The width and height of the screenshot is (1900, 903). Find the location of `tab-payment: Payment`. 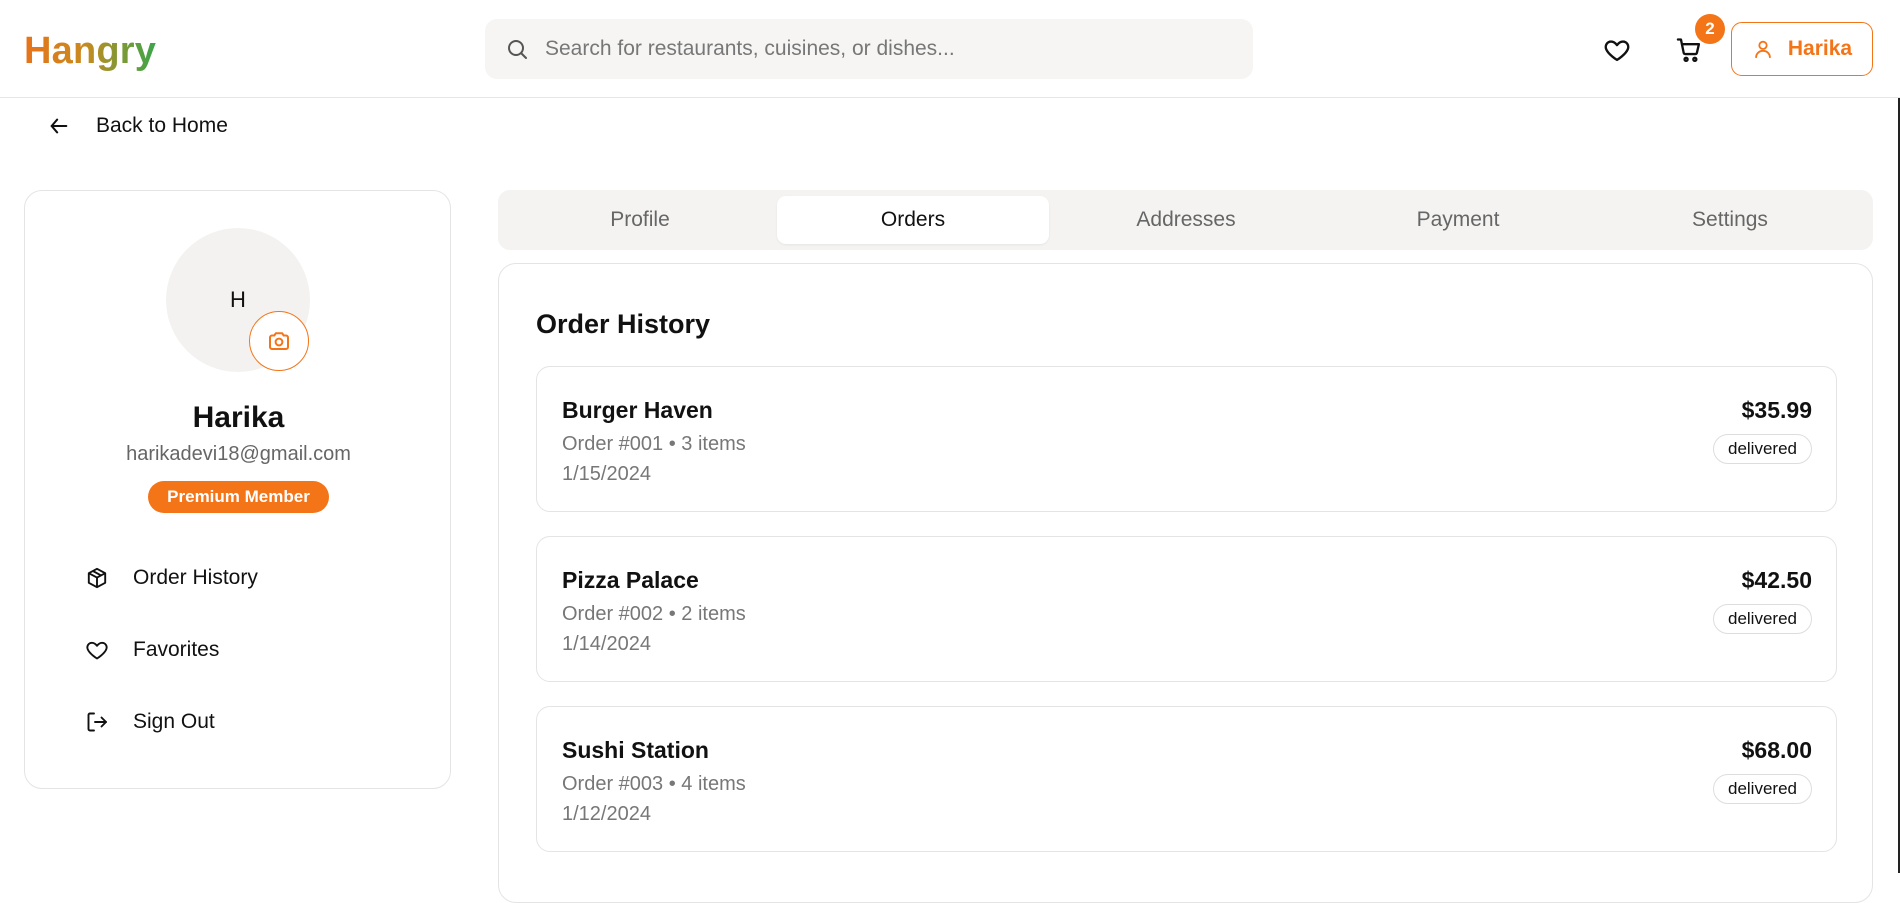

tab-payment: Payment is located at coordinates (1458, 220).